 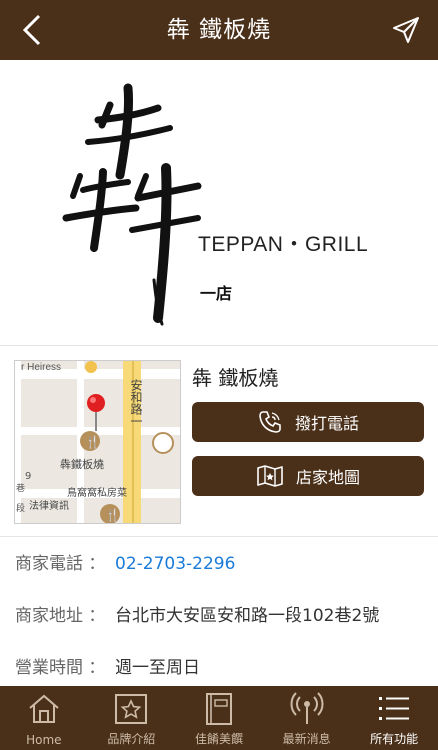 What do you see at coordinates (218, 739) in the screenshot?
I see `tab-cuisine-label: 佳餚美饌` at bounding box center [218, 739].